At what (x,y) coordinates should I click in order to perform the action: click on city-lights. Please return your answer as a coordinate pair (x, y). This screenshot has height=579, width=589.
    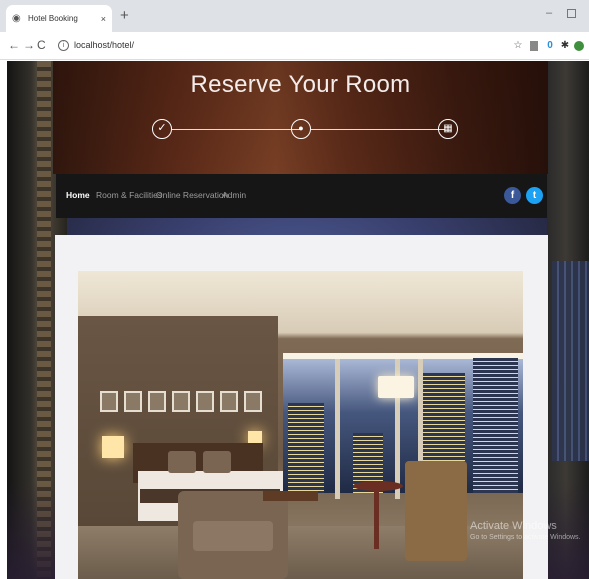
    Looking at the image, I should click on (570, 361).